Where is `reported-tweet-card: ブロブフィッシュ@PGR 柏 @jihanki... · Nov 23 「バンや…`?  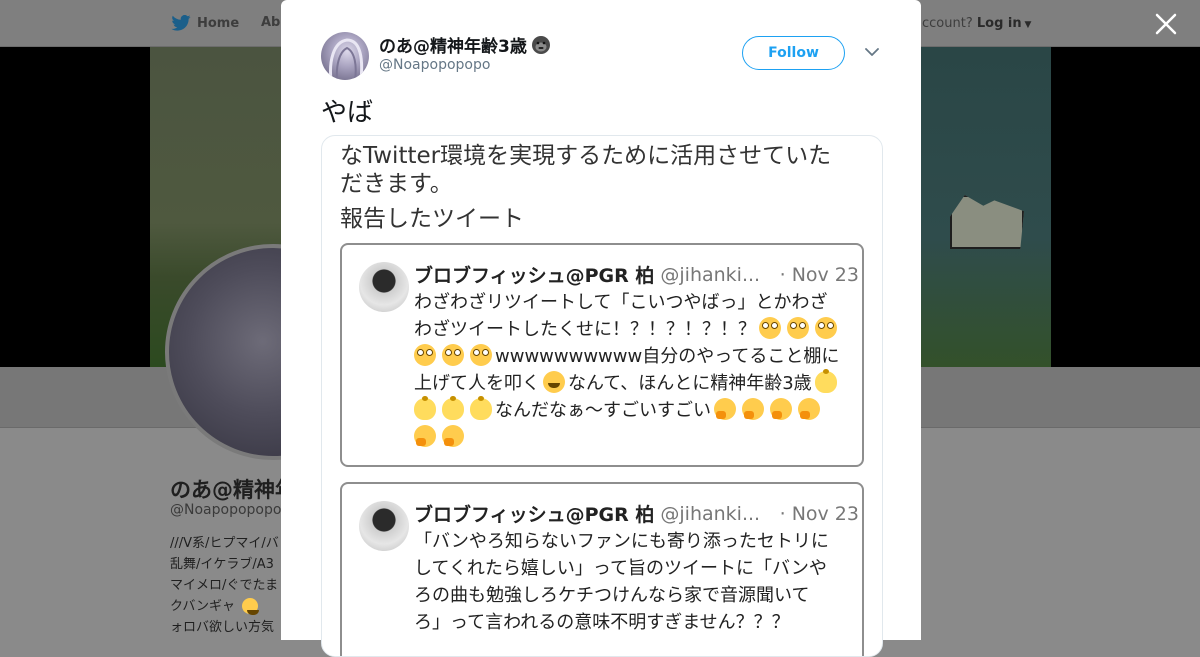
reported-tweet-card: ブロブフィッシュ@PGR 柏 @jihanki... · Nov 23 「バンや… is located at coordinates (602, 569).